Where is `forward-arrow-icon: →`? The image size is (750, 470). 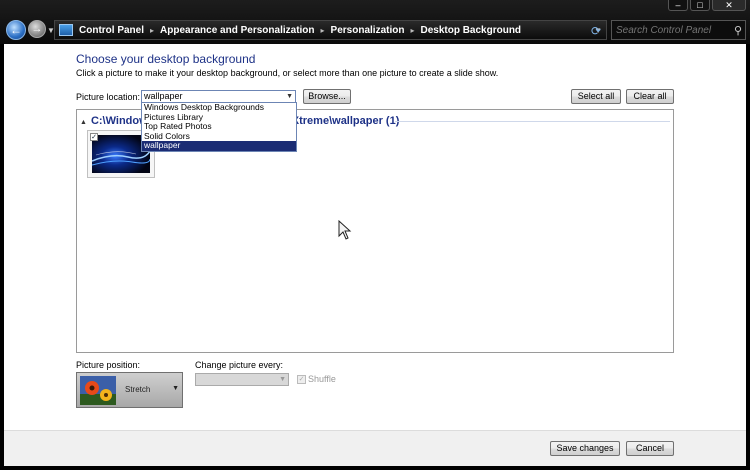
forward-arrow-icon: → is located at coordinates (37, 29).